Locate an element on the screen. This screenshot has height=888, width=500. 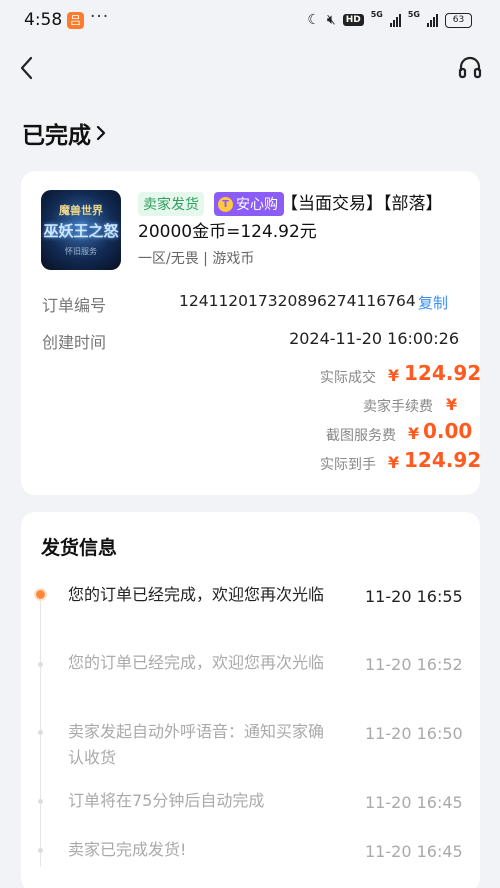
safe-purchase-tag: T 安心购 is located at coordinates (249, 204).